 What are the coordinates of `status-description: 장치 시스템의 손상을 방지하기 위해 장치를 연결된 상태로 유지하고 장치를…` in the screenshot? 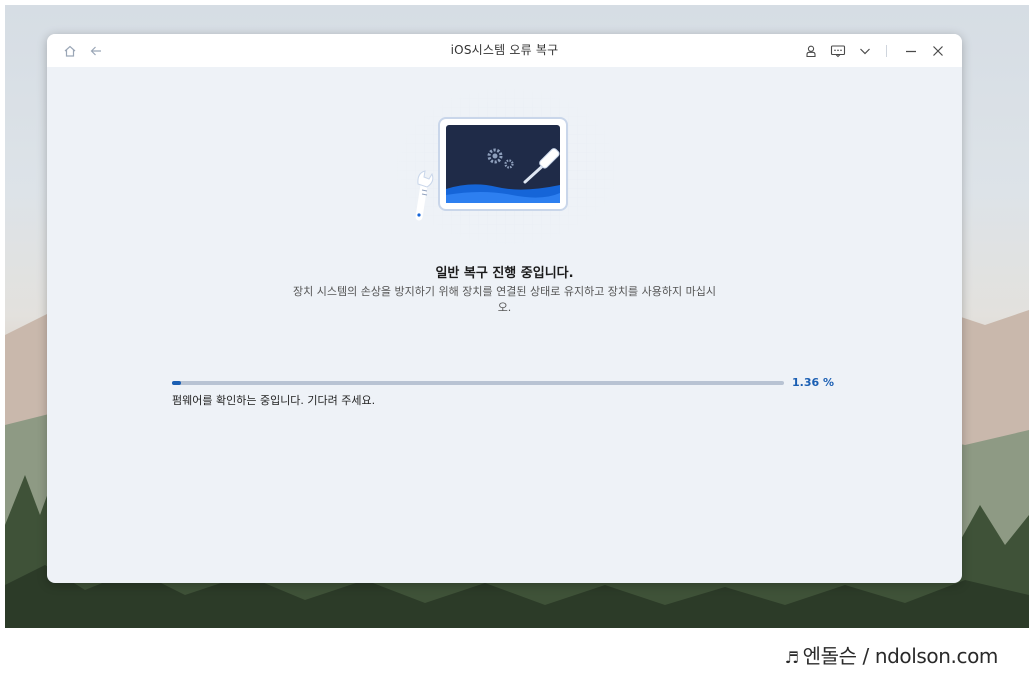 It's located at (504, 299).